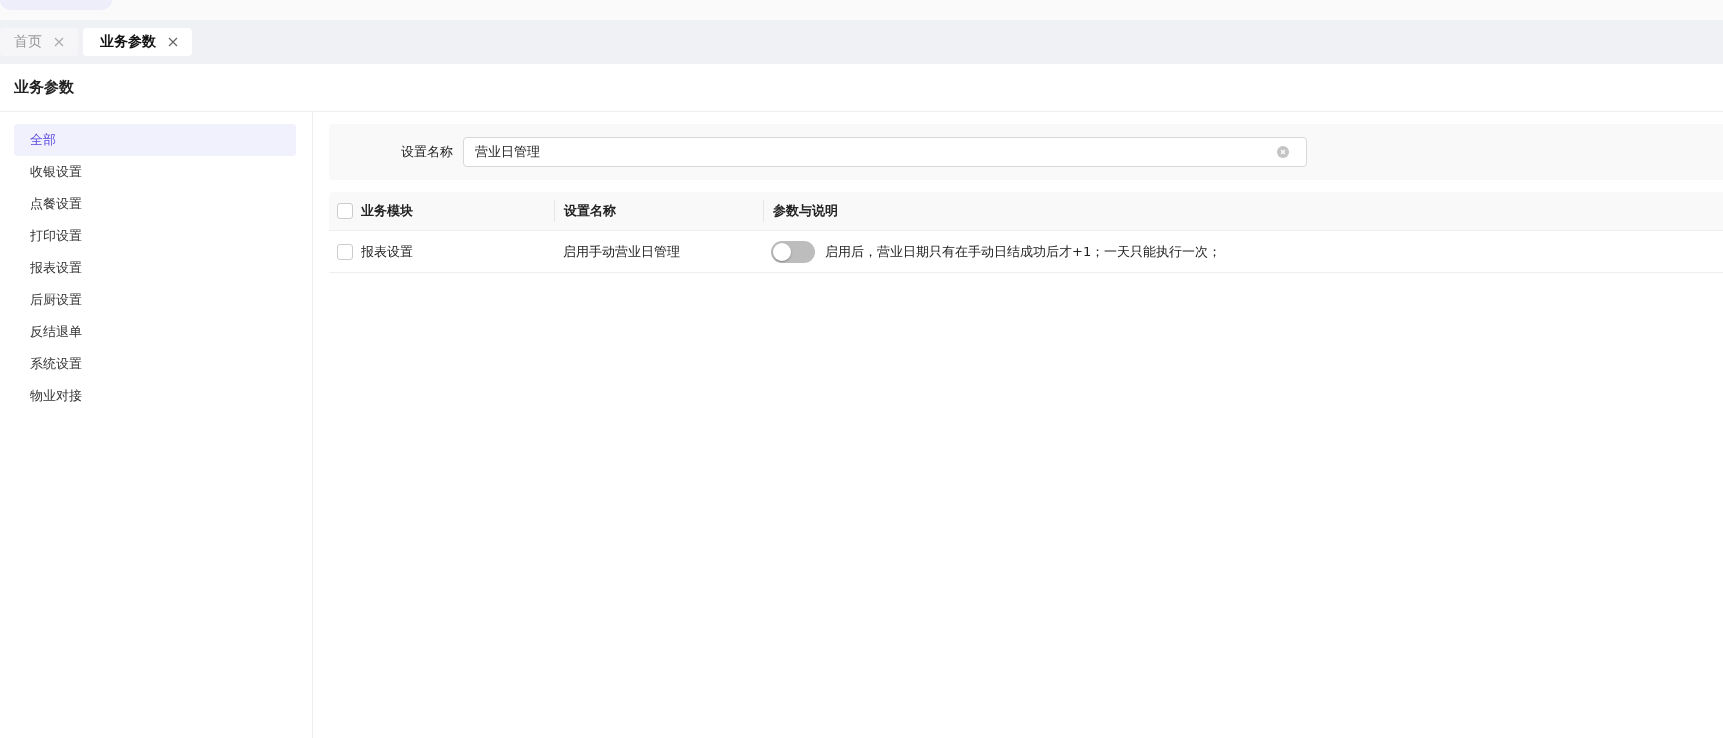 Image resolution: width=1723 pixels, height=738 pixels. Describe the element at coordinates (426, 152) in the screenshot. I see `filter-label: 设置名称` at that location.